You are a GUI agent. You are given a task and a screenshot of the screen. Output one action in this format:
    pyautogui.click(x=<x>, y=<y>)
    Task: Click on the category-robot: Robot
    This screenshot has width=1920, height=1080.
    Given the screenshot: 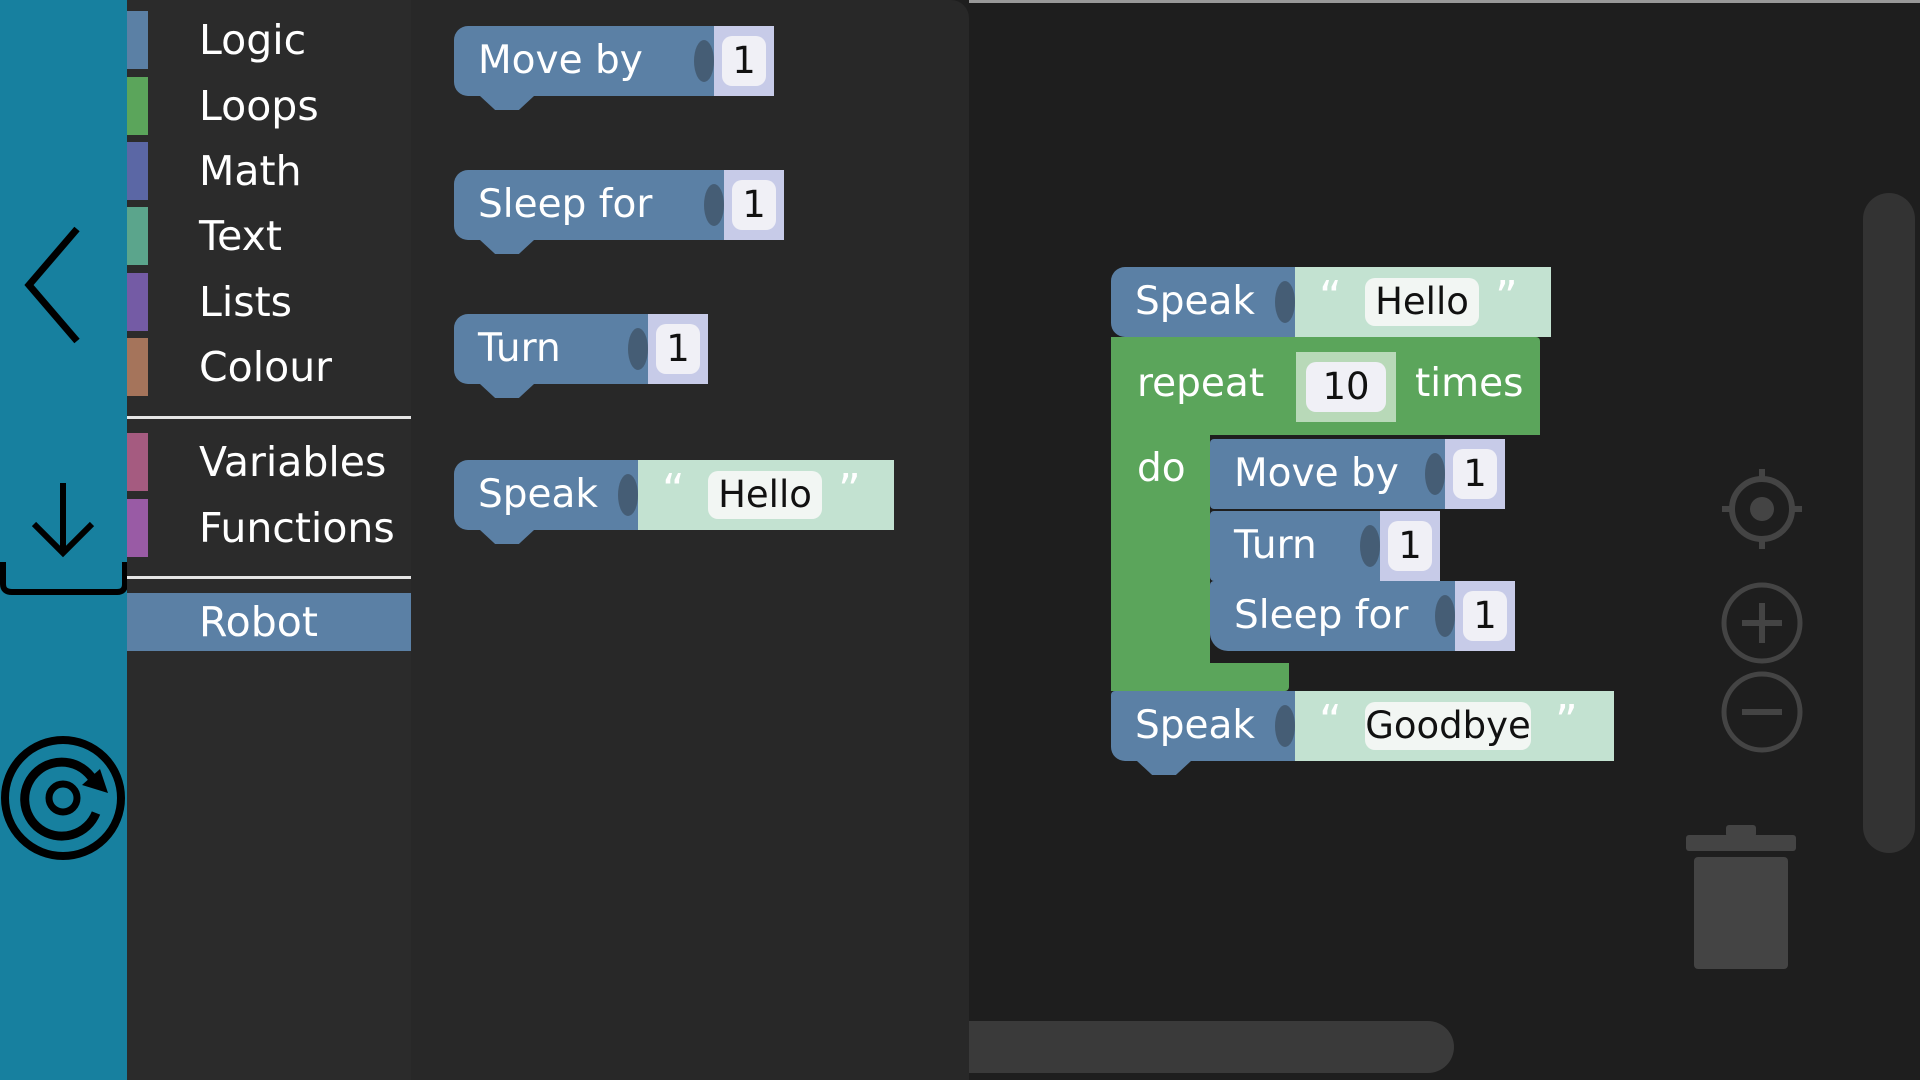 What is the action you would take?
    pyautogui.click(x=269, y=622)
    